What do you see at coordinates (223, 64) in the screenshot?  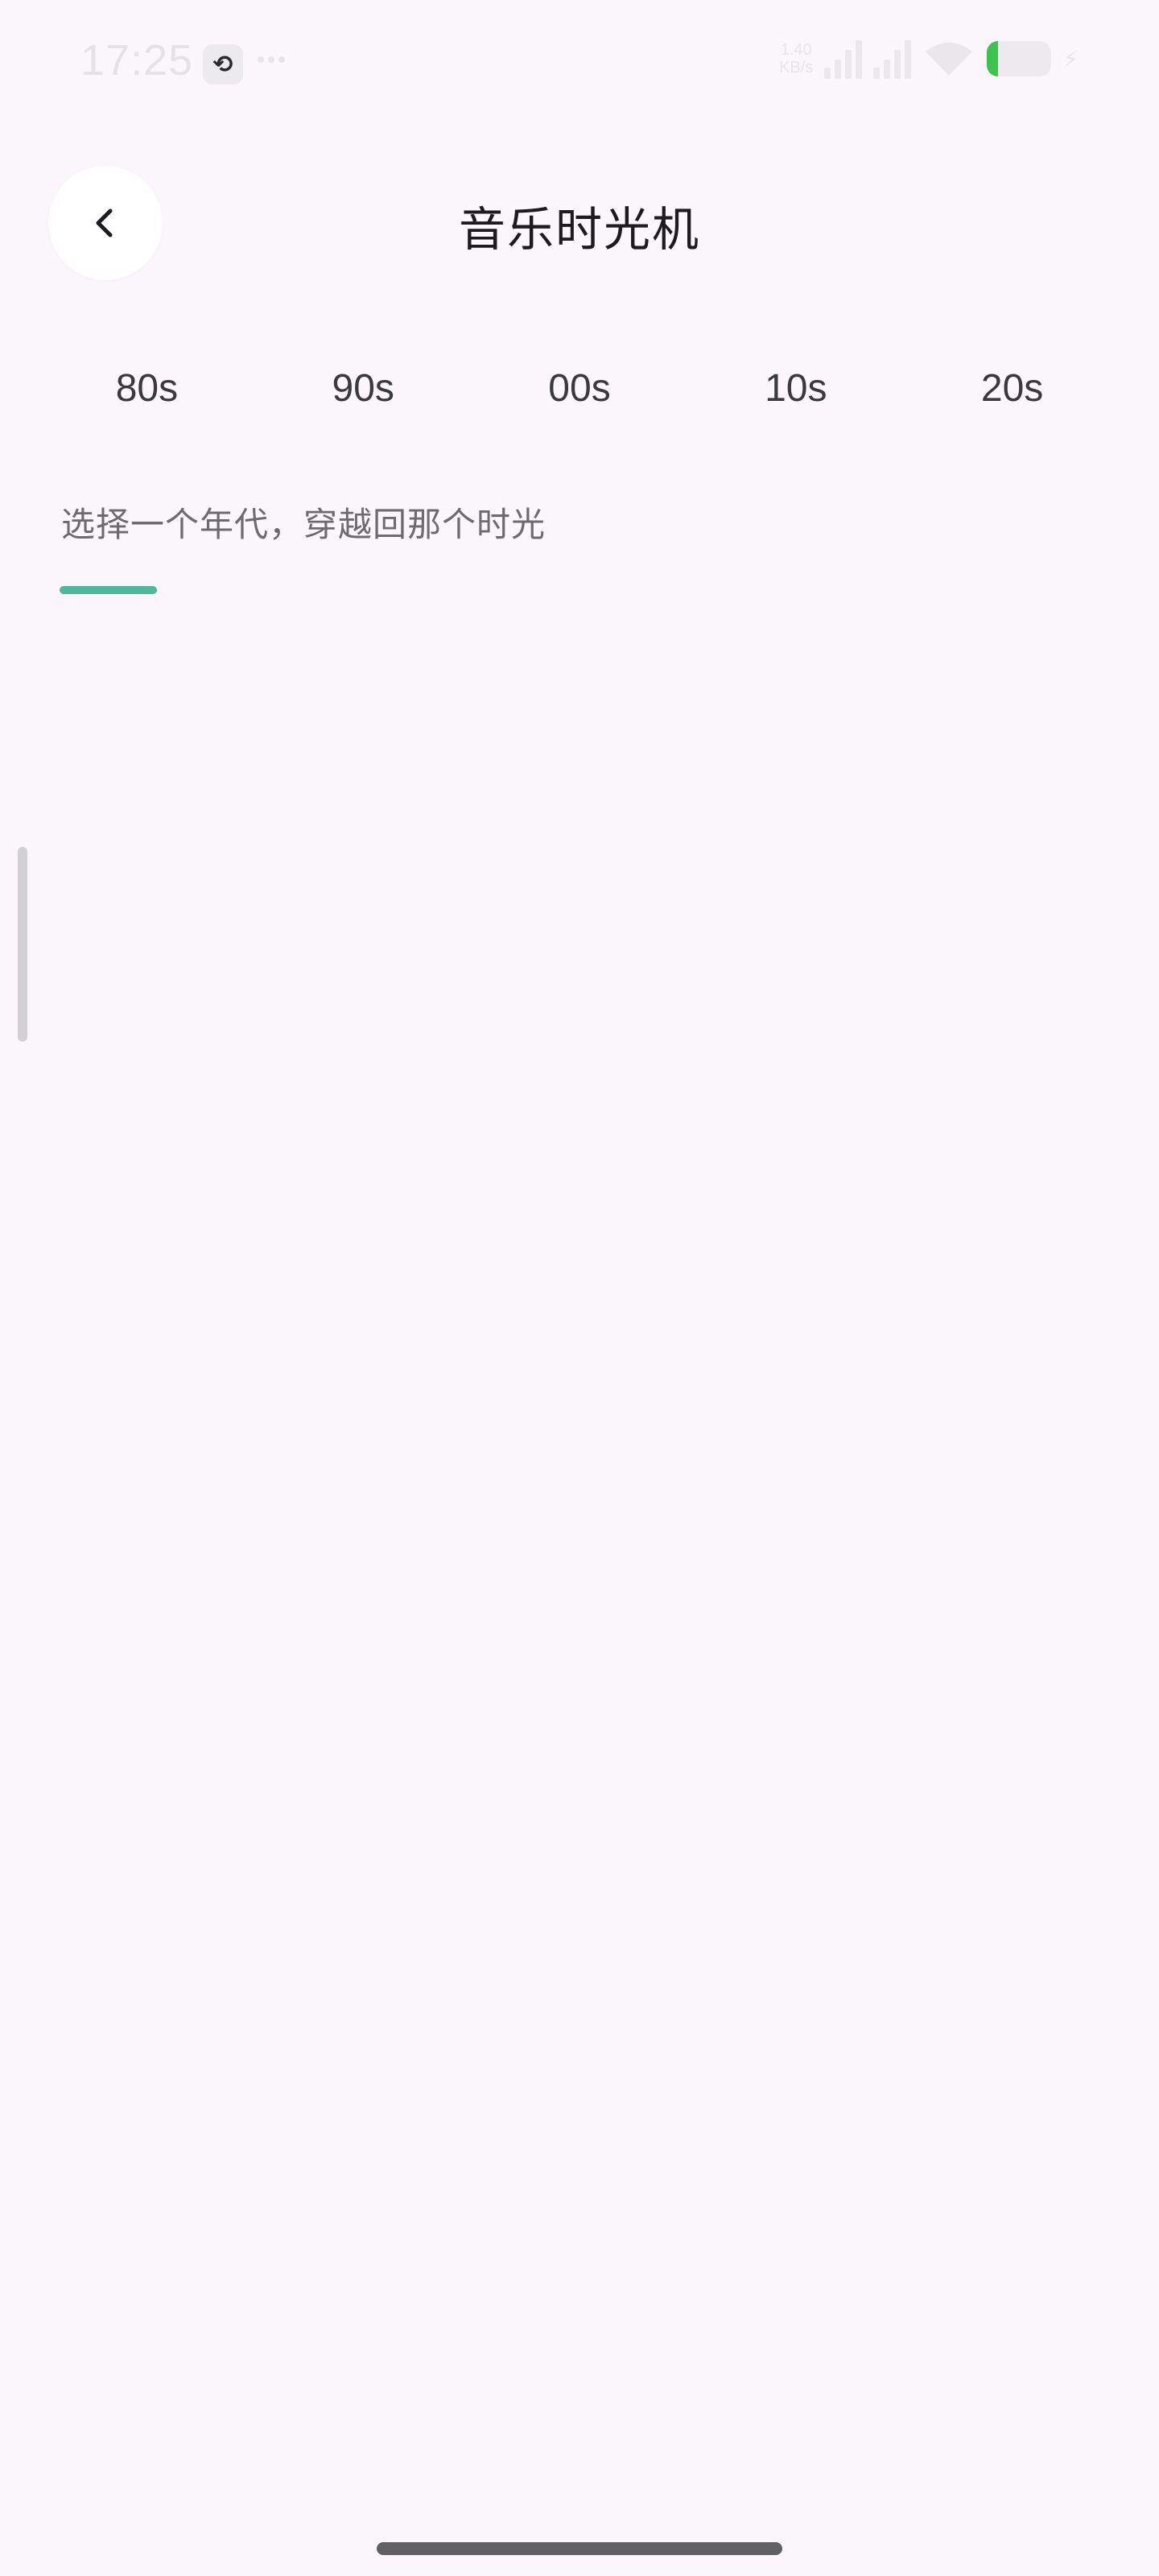 I see `app-notification-icon: ⟲` at bounding box center [223, 64].